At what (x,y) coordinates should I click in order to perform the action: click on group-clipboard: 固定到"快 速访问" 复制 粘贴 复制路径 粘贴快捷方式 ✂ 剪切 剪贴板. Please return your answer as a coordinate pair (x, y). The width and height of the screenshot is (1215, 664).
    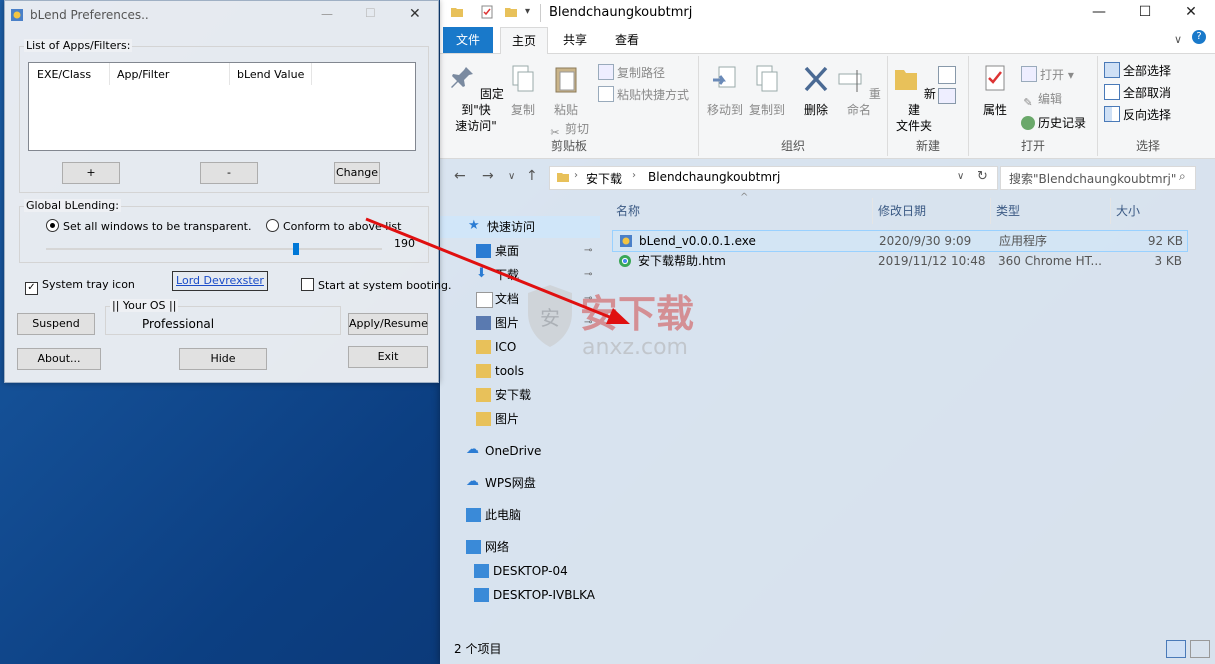
    Looking at the image, I should click on (569, 106).